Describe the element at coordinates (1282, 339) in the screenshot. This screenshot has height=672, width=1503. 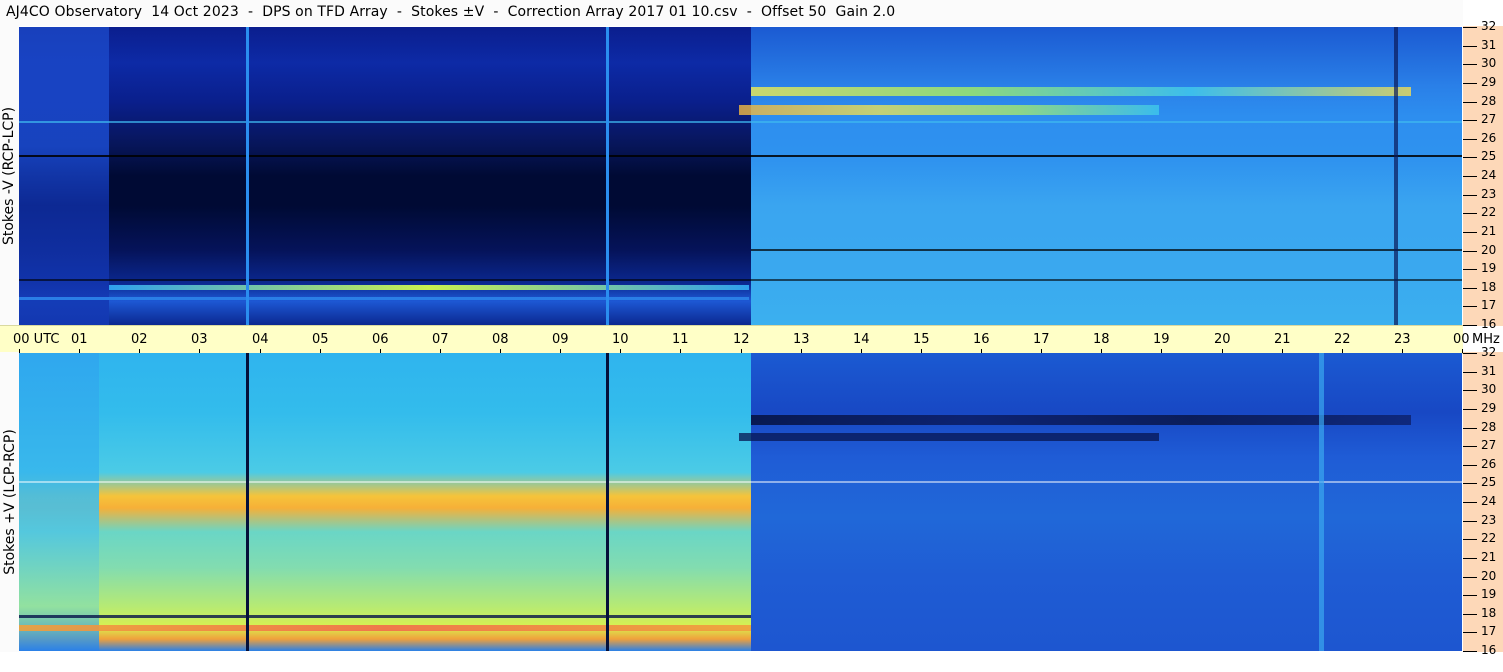
I see `time-label: 21` at that location.